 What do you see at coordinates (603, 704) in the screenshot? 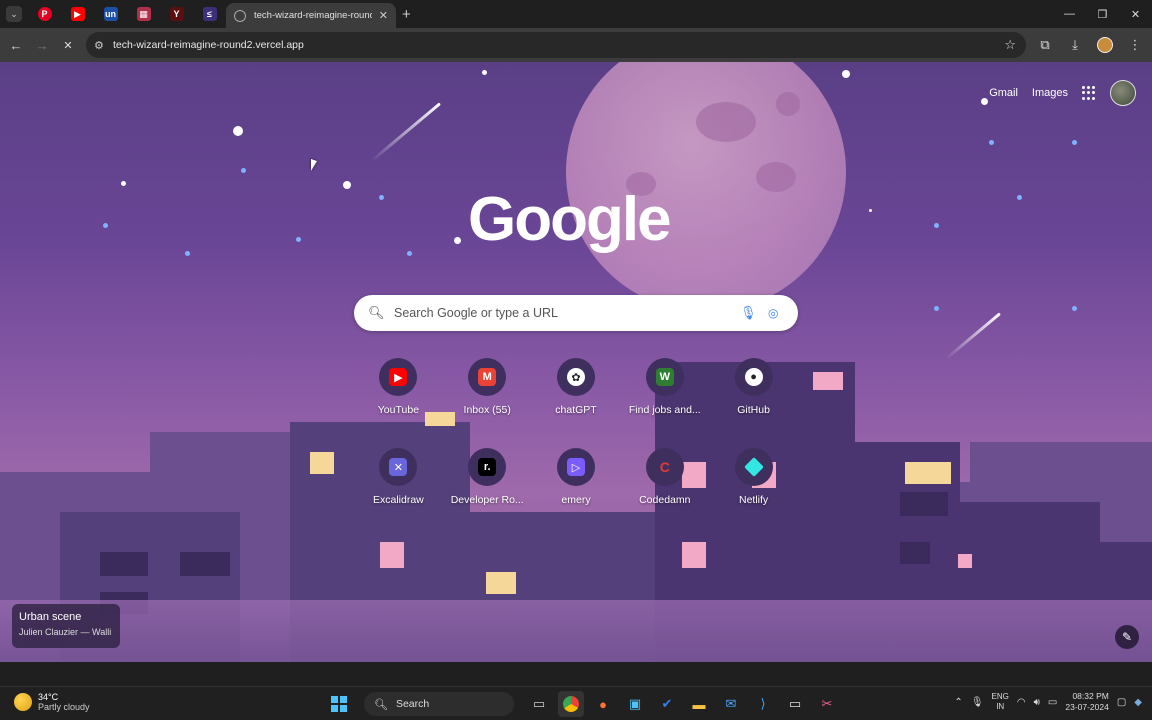
I see `firefox-icon: ●` at bounding box center [603, 704].